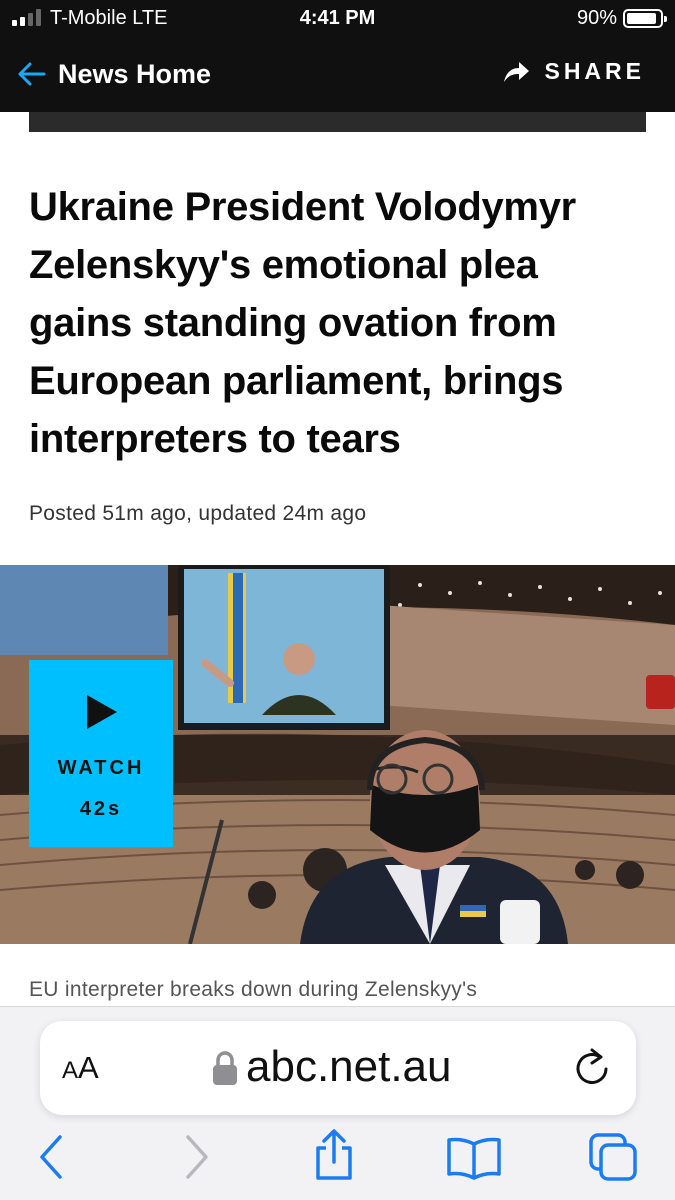  I want to click on reader-aa-button: AA, so click(80, 1068).